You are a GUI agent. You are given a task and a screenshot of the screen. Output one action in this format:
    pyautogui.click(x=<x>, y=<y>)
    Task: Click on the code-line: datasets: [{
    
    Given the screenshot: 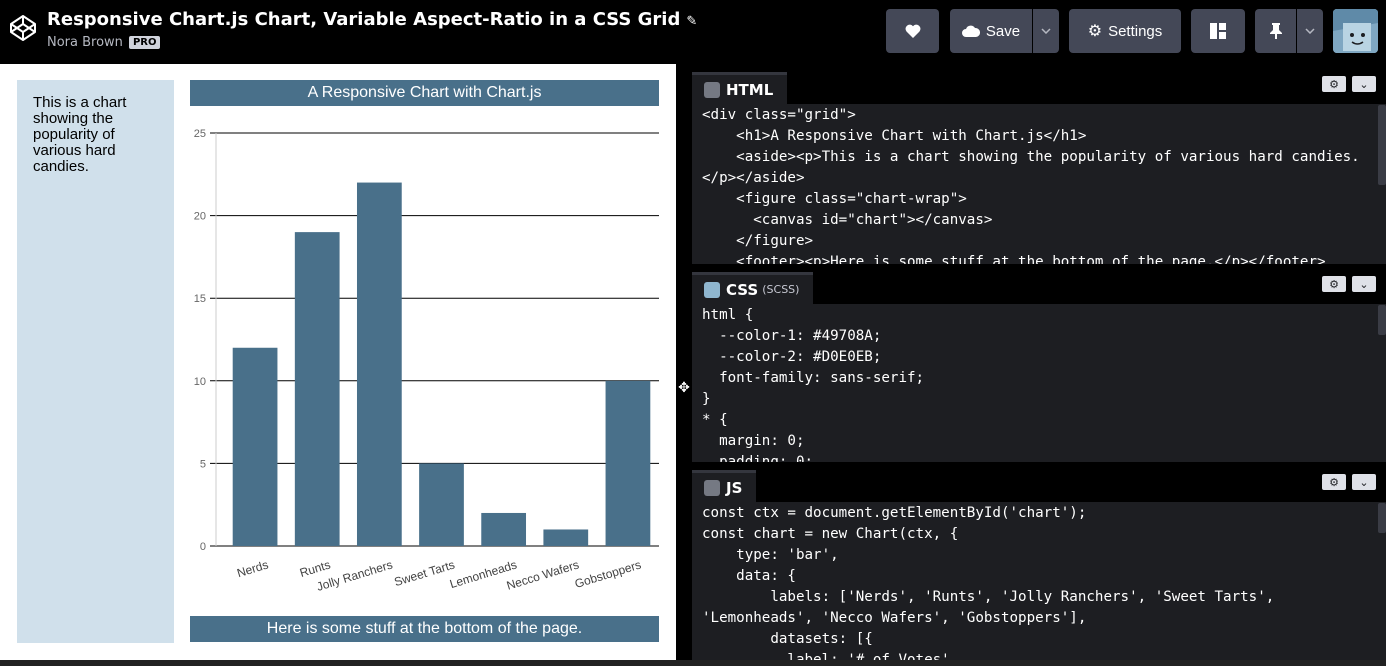 What is the action you would take?
    pyautogui.click(x=1044, y=639)
    